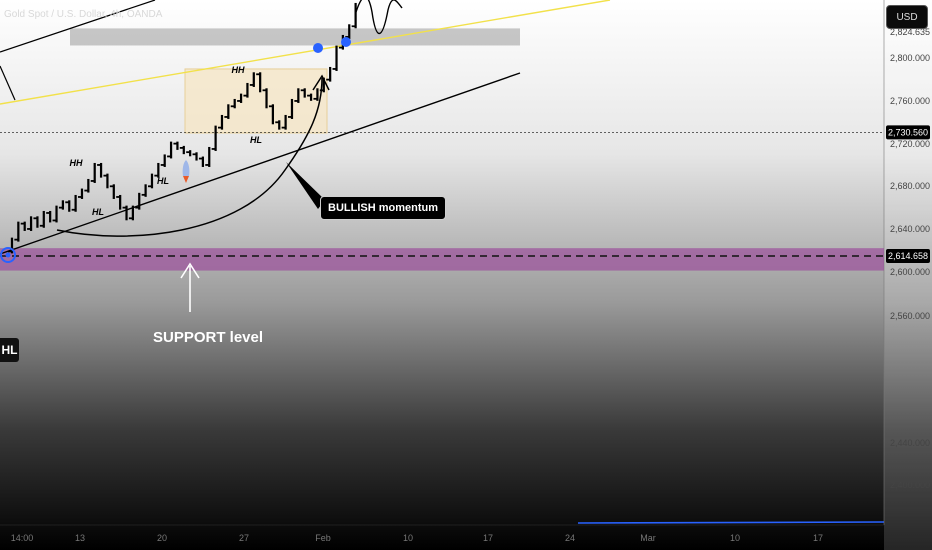 This screenshot has height=550, width=932. Describe the element at coordinates (570, 538) in the screenshot. I see `x-tick-label: 24` at that location.